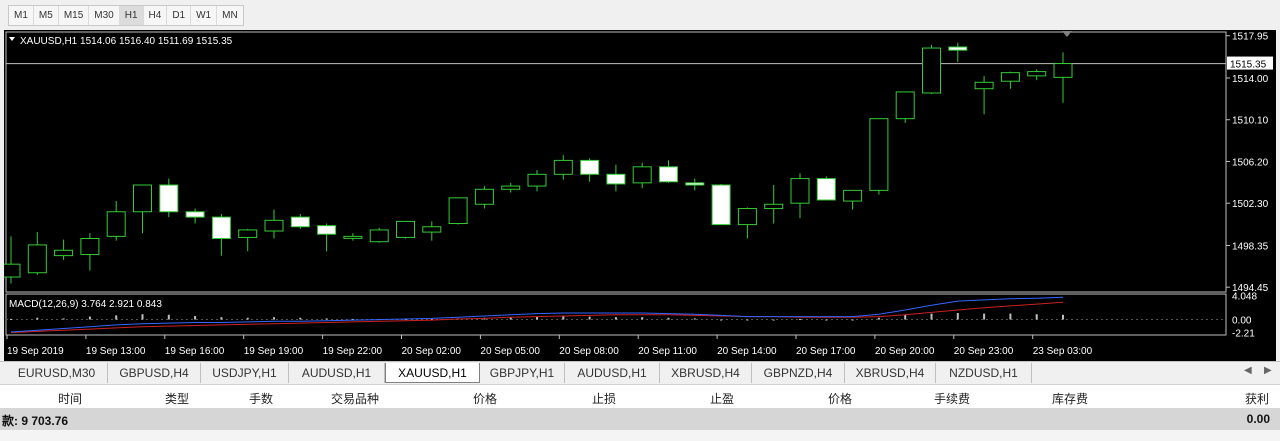 Image resolution: width=1280 pixels, height=441 pixels. What do you see at coordinates (522, 373) in the screenshot?
I see `symbol-tab: GBPJPY,H1` at bounding box center [522, 373].